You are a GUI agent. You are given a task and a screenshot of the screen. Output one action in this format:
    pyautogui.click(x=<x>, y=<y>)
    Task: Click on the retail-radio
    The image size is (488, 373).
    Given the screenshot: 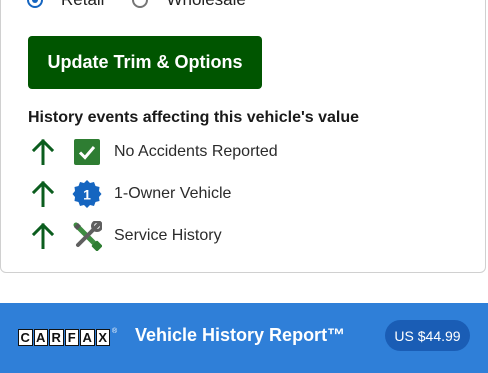 What is the action you would take?
    pyautogui.click(x=35, y=4)
    